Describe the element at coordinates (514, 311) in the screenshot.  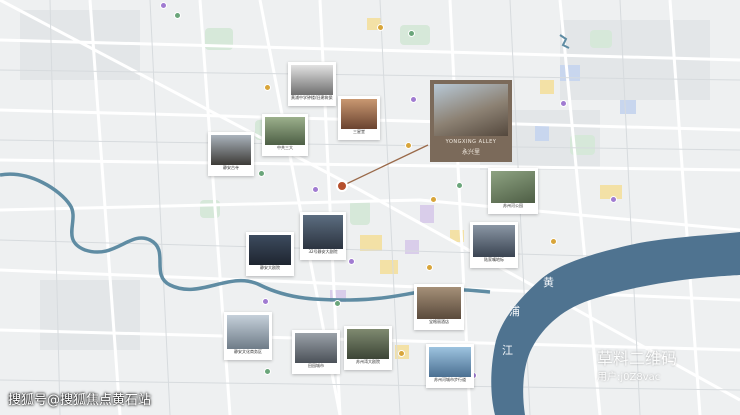
I see `river-label-pu: 浦` at that location.